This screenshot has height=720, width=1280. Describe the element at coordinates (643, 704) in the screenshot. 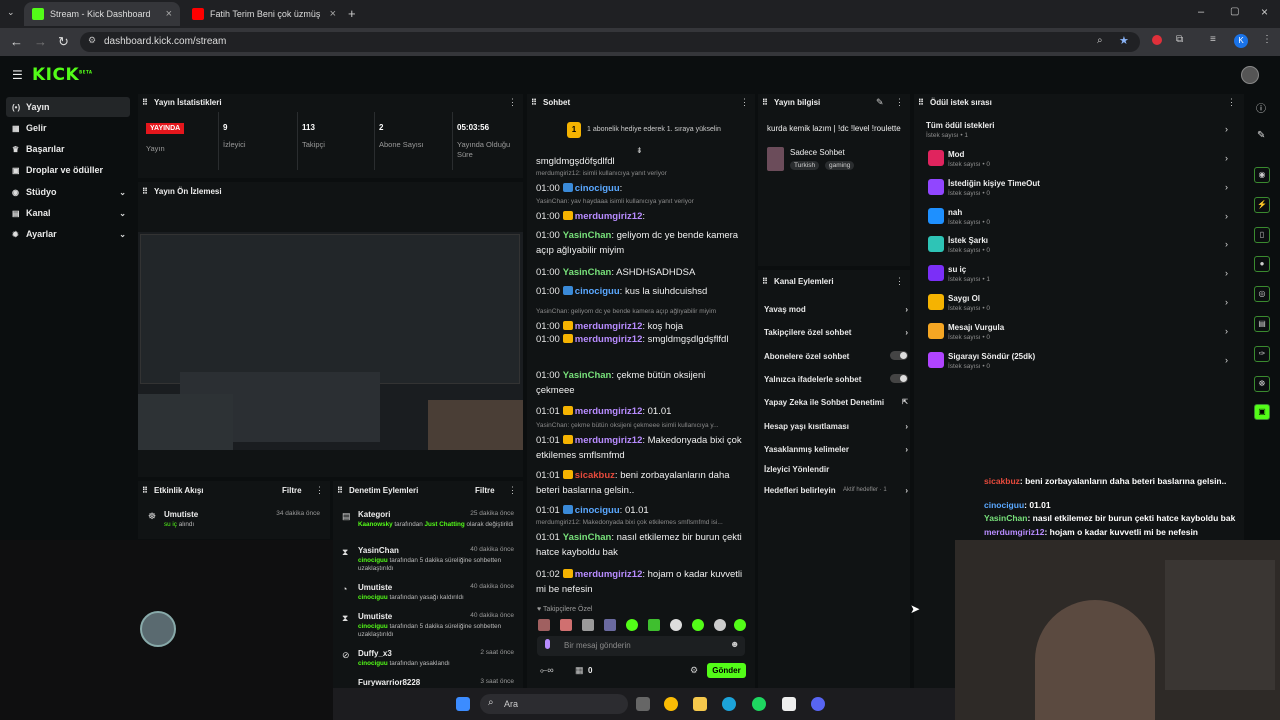

I see `task-view-icon` at that location.